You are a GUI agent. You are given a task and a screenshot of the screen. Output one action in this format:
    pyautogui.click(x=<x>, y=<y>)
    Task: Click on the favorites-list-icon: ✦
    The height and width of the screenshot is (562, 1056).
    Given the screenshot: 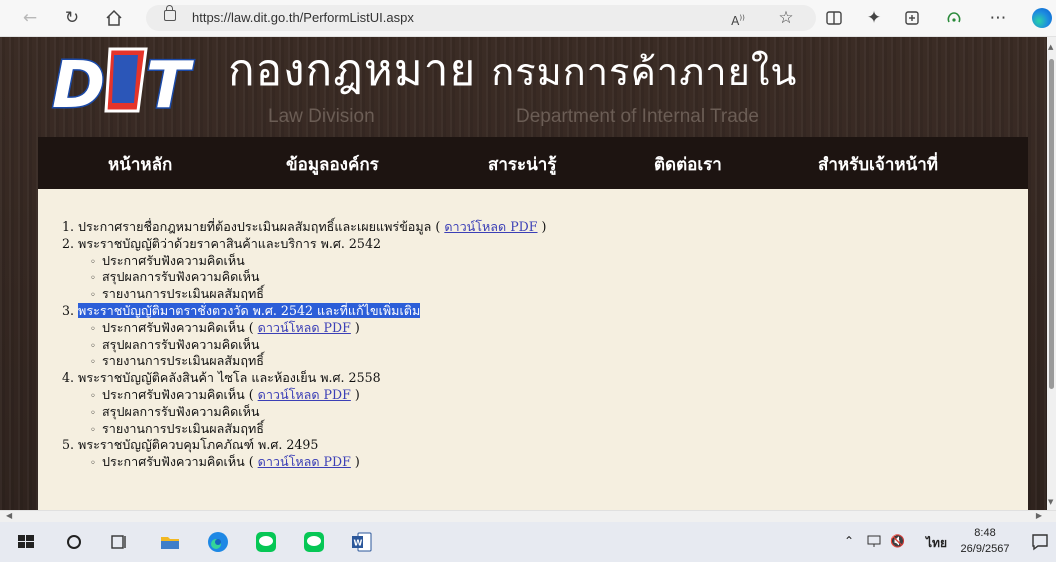 What is the action you would take?
    pyautogui.click(x=874, y=18)
    